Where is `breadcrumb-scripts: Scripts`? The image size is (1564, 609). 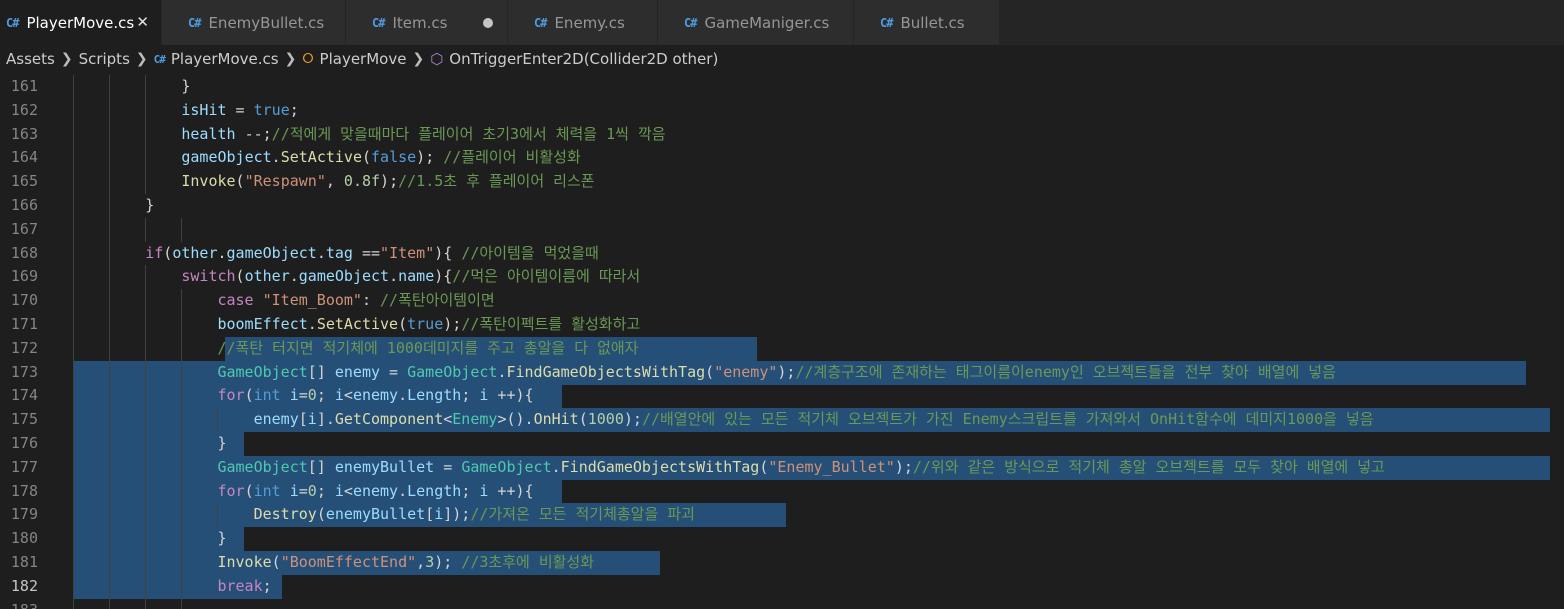 breadcrumb-scripts: Scripts is located at coordinates (104, 59).